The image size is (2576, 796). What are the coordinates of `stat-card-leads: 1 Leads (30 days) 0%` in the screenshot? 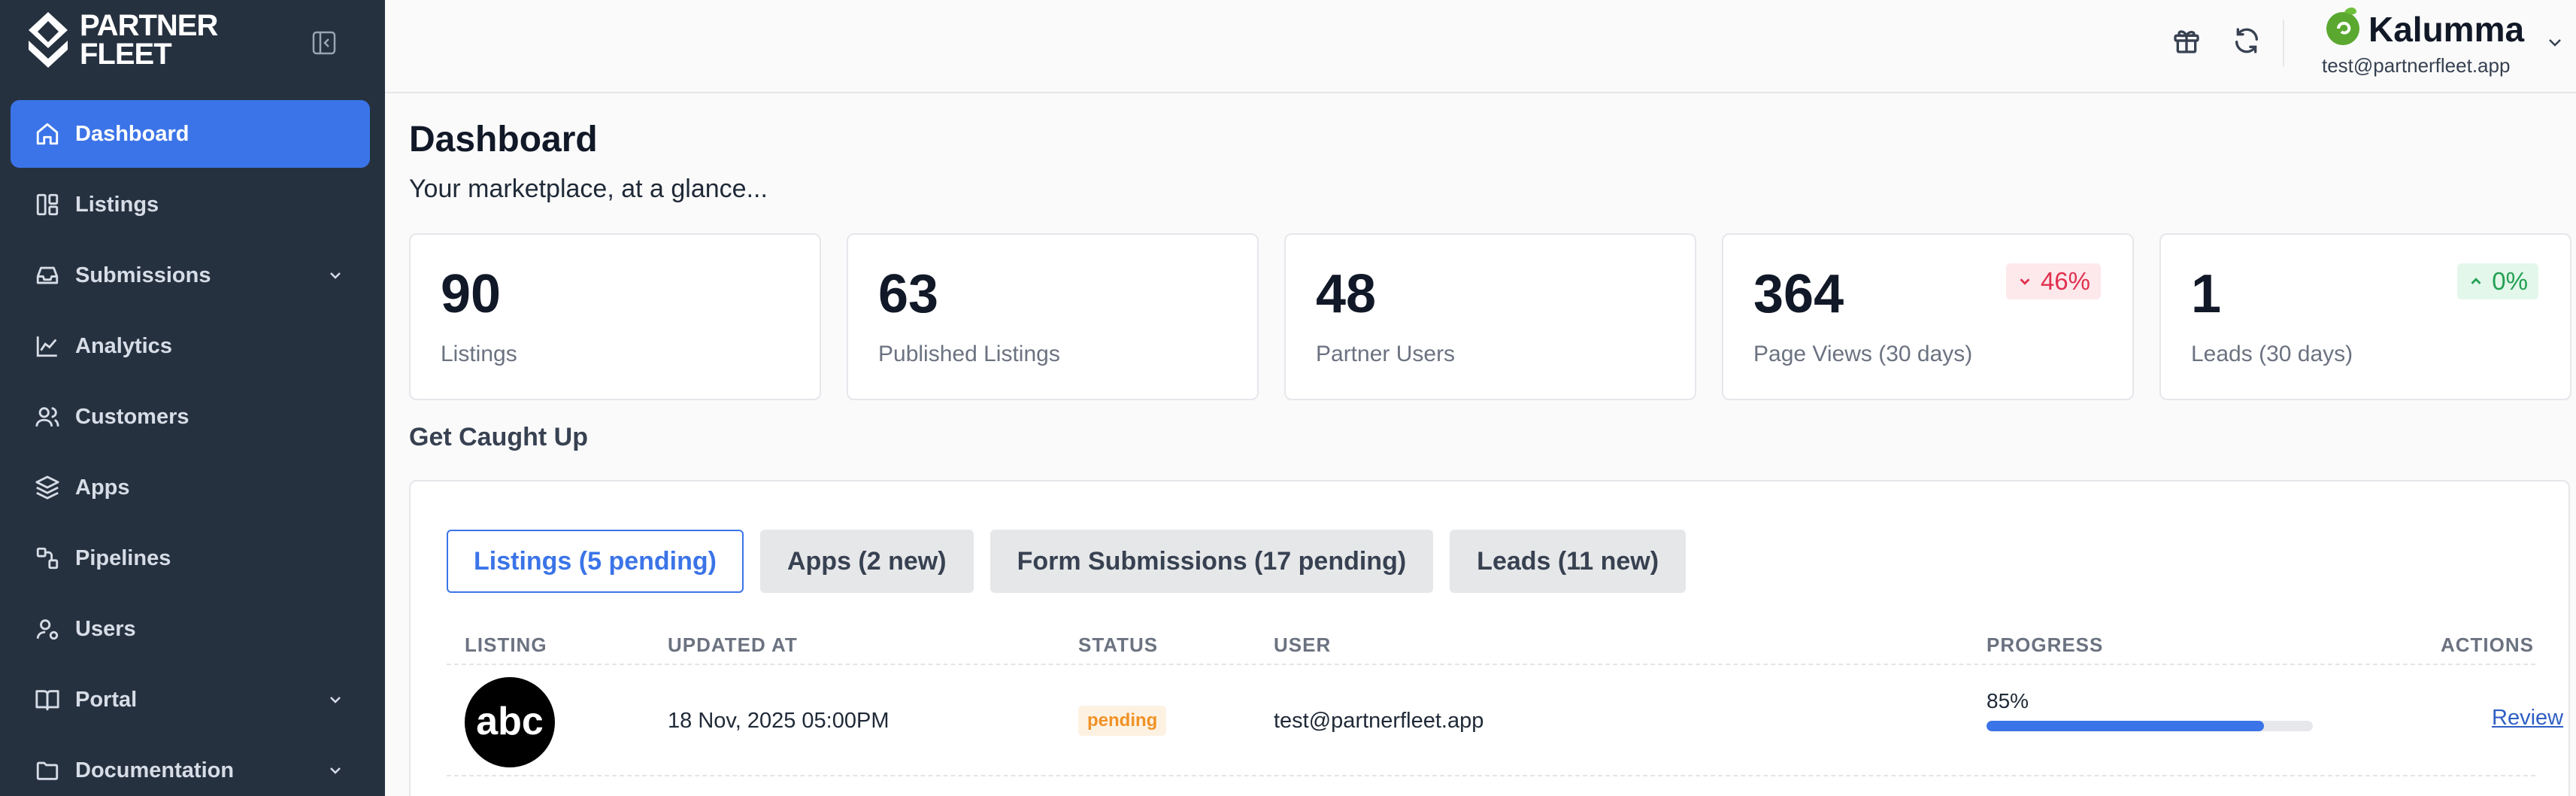 It's located at (2365, 316).